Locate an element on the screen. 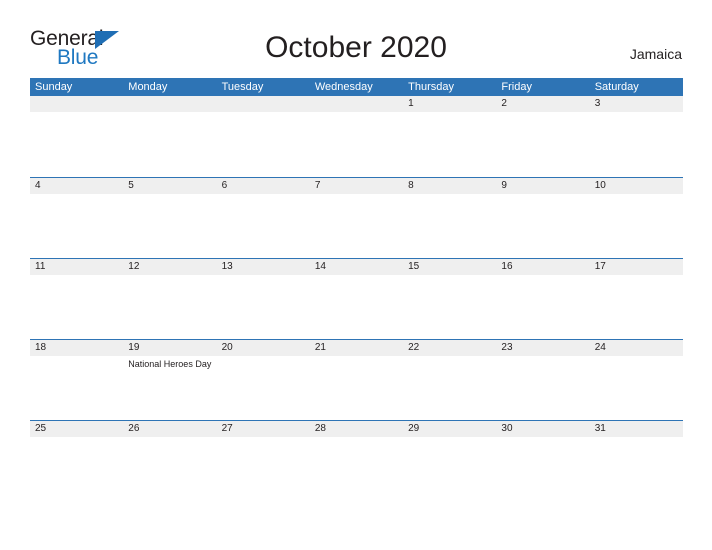 Image resolution: width=712 pixels, height=550 pixels. day-number-band: 26 is located at coordinates (170, 429).